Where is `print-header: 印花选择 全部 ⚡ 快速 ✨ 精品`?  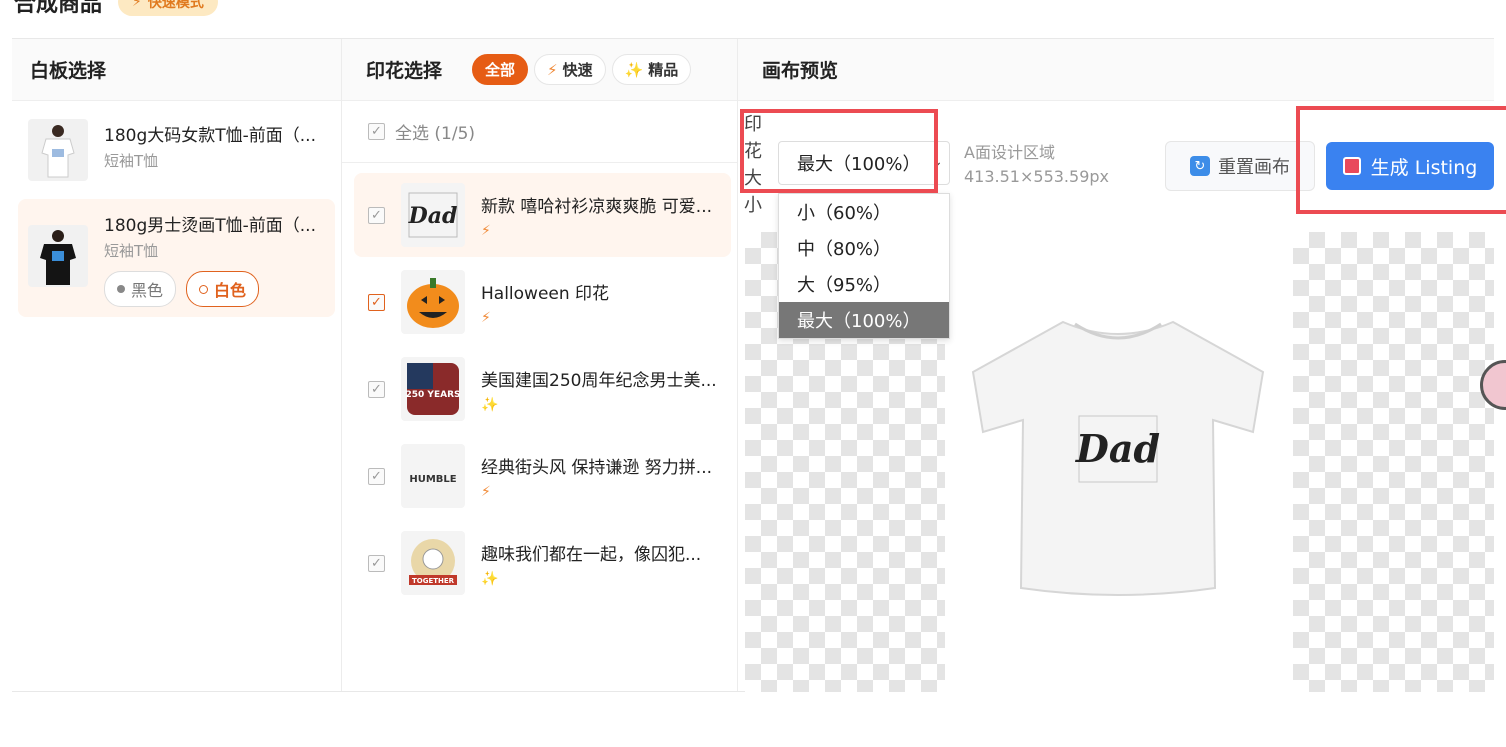
print-header: 印花选择 全部 ⚡ 快速 ✨ 精品 is located at coordinates (539, 70).